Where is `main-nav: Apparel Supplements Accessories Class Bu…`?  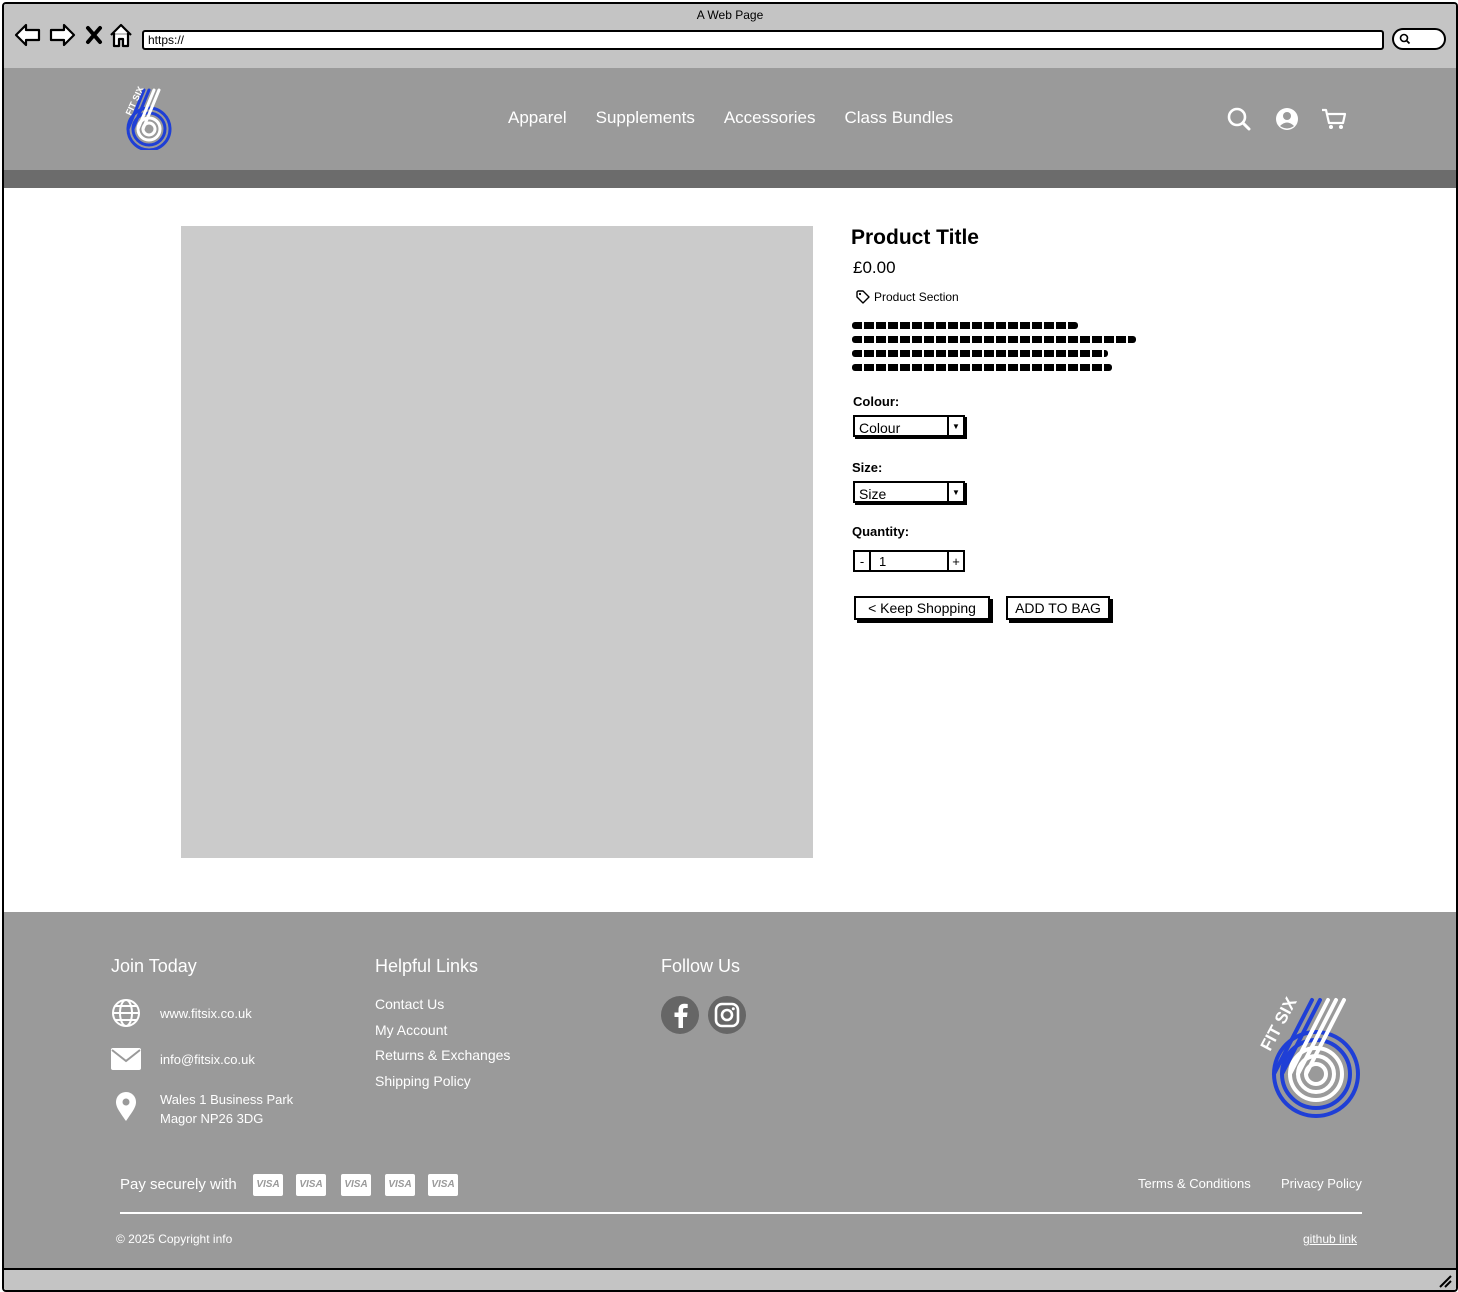 main-nav: Apparel Supplements Accessories Class Bu… is located at coordinates (730, 118).